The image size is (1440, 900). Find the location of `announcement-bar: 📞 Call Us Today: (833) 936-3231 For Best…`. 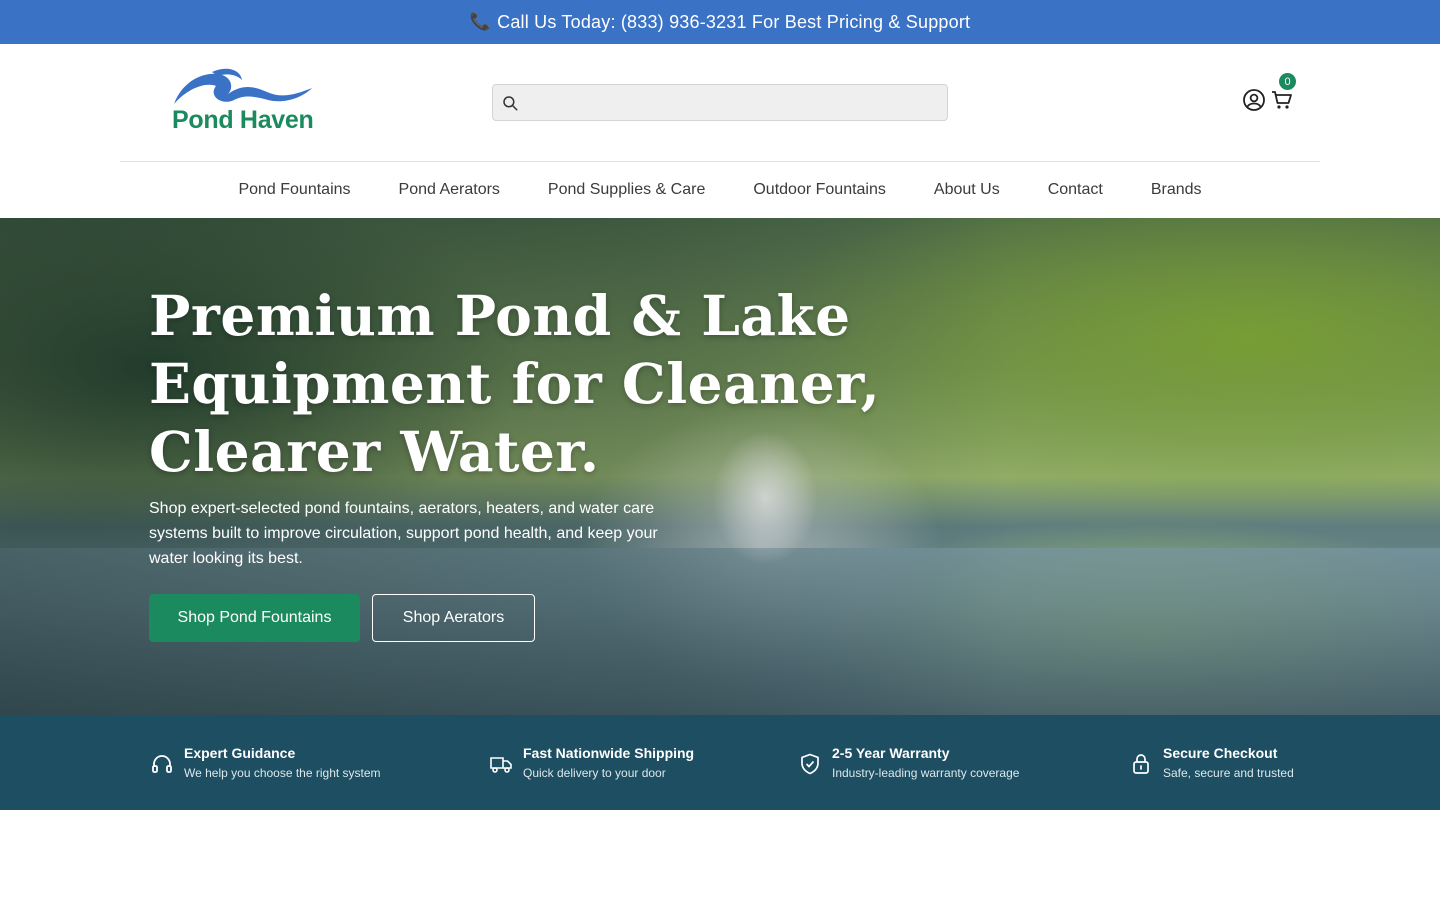

announcement-bar: 📞 Call Us Today: (833) 936-3231 For Best… is located at coordinates (720, 22).